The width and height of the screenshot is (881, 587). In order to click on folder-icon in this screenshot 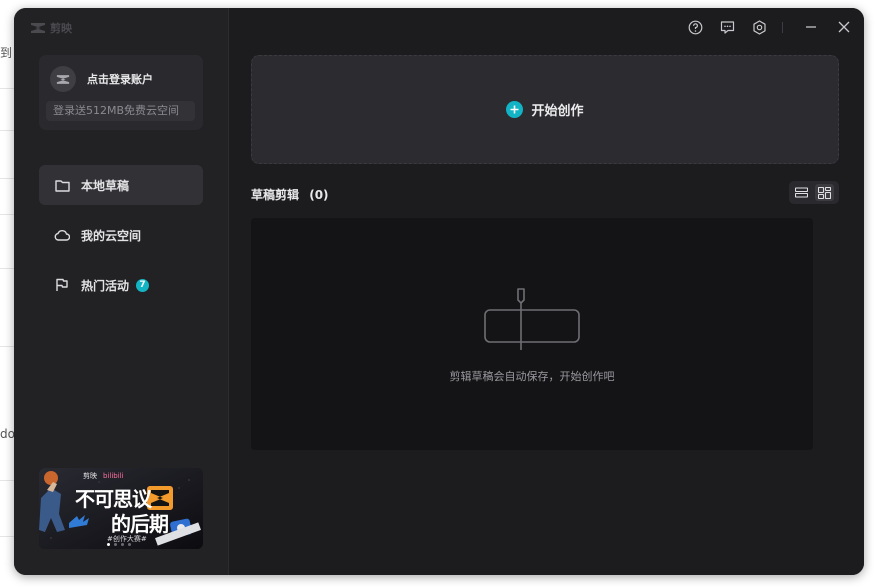, I will do `click(62, 185)`.